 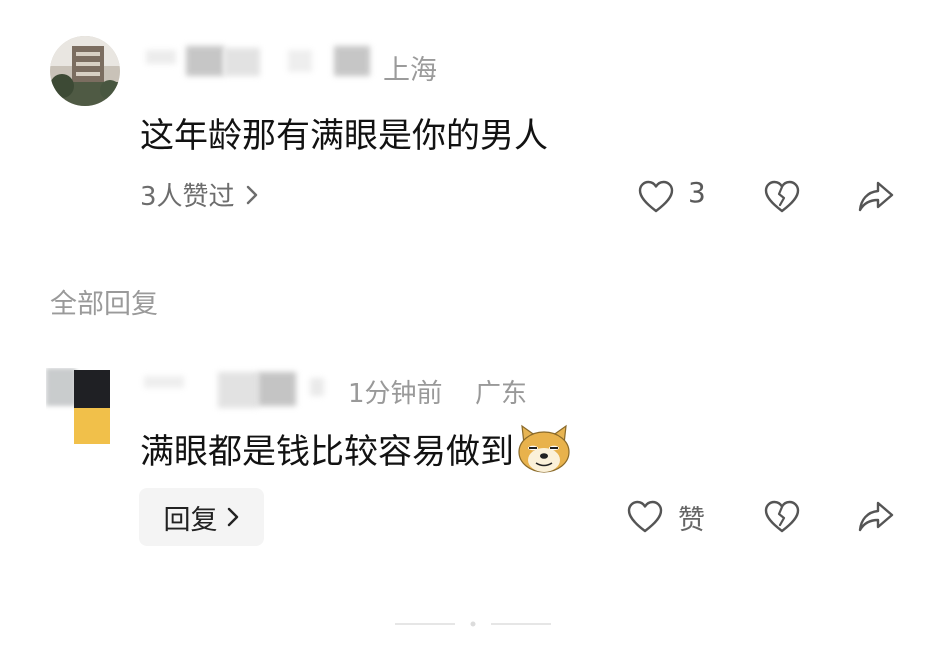 I want to click on reply-text: 满眼都是钱比较容易做到, so click(x=356, y=448).